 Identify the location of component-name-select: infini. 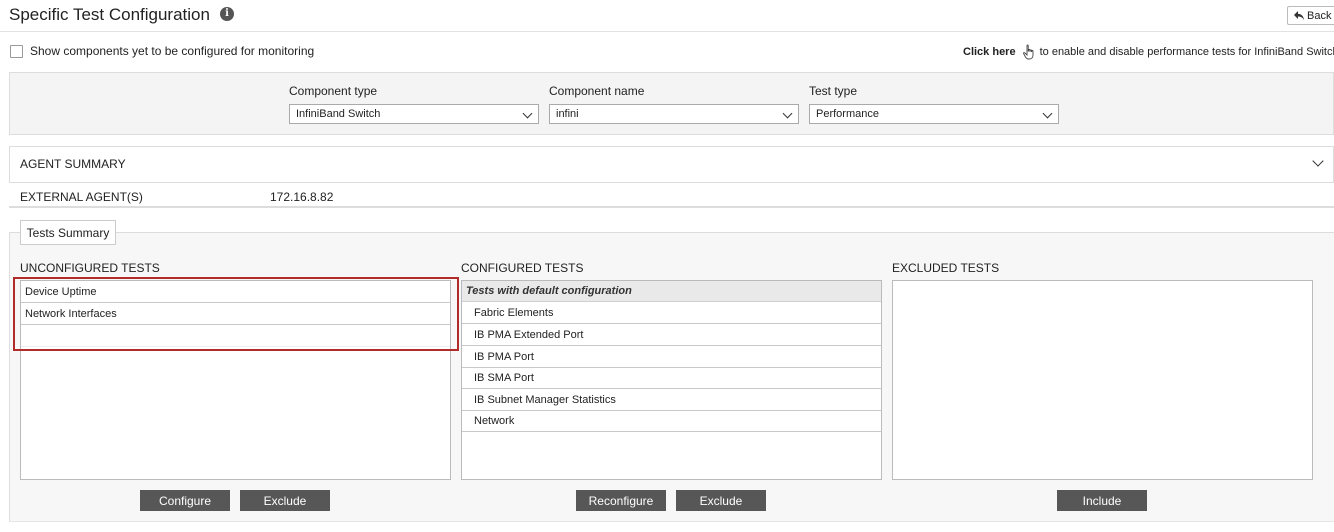
(674, 114).